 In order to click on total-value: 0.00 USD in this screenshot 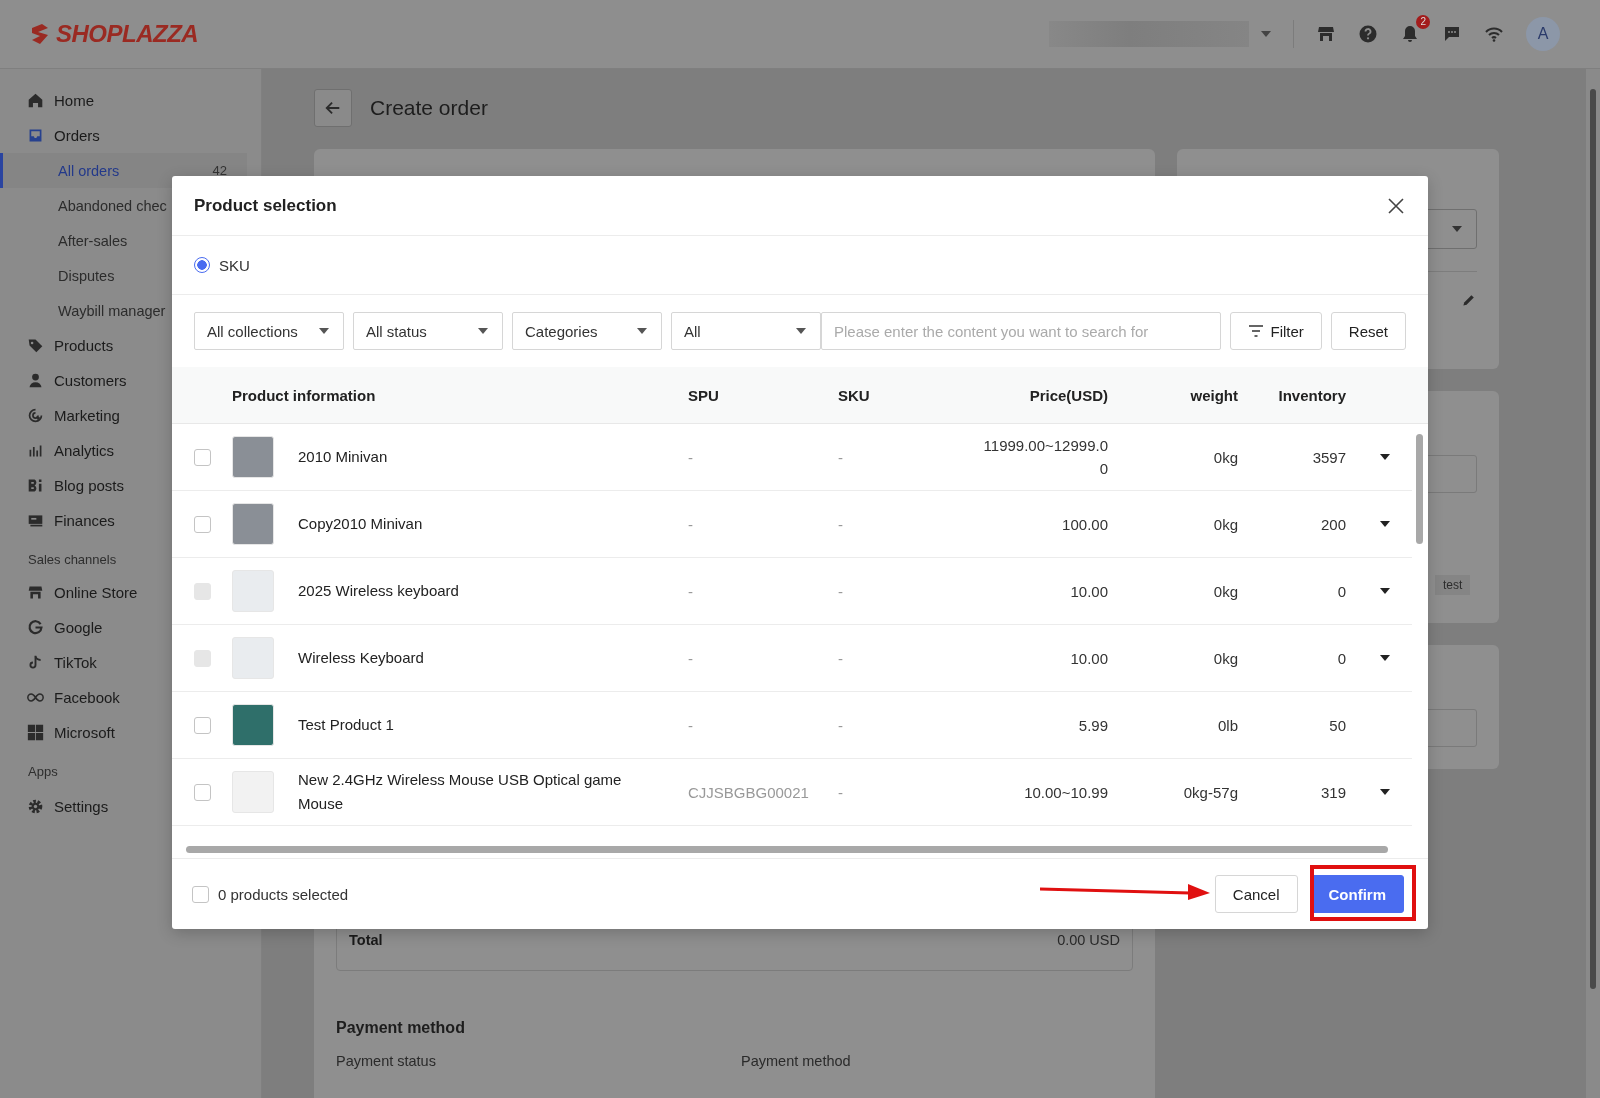, I will do `click(1088, 940)`.